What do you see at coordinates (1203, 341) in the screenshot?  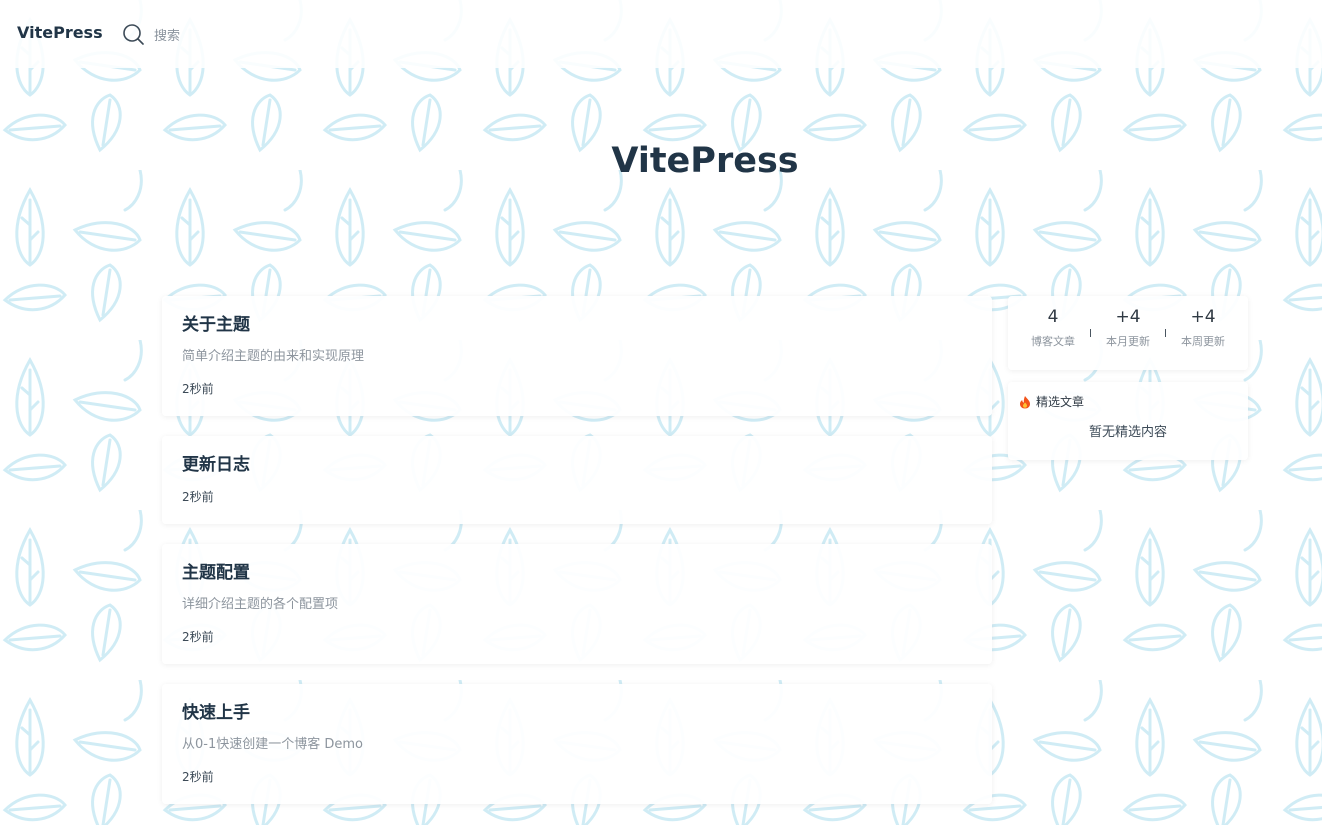 I see `stat-label: 本周更新` at bounding box center [1203, 341].